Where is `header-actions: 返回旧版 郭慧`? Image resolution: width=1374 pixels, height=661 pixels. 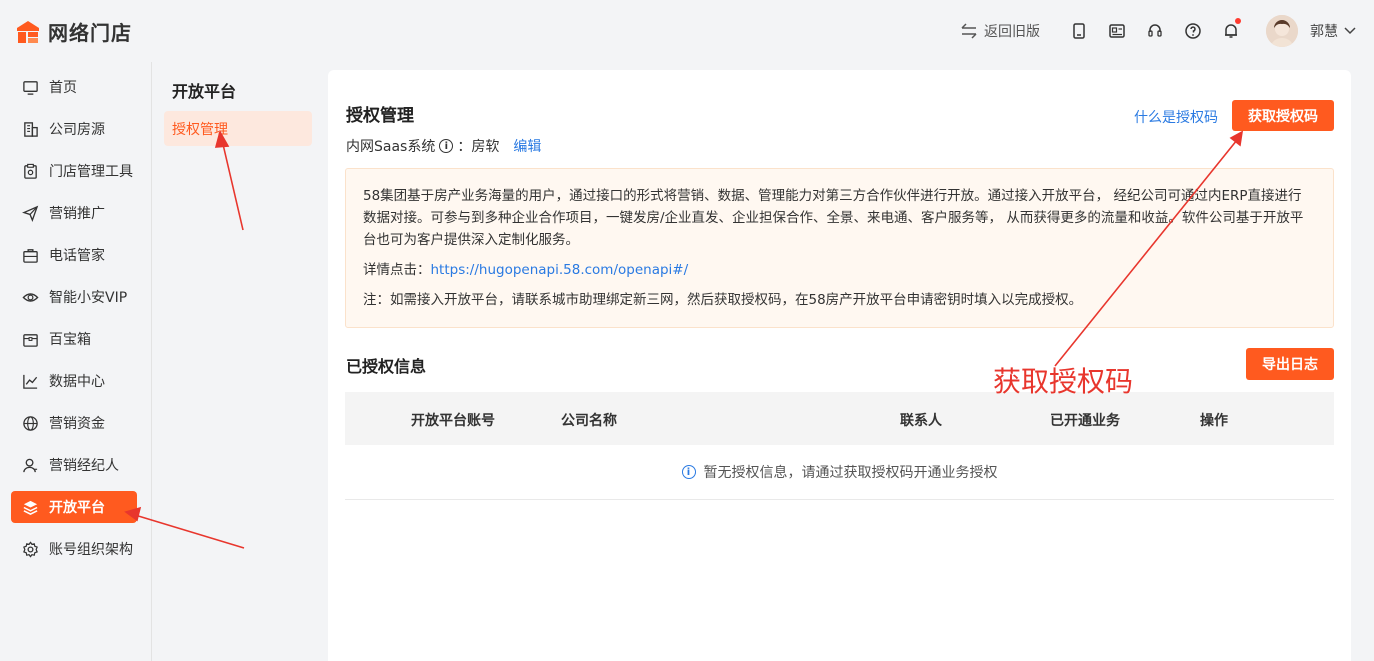
header-actions: 返回旧版 郭慧 is located at coordinates (1158, 31).